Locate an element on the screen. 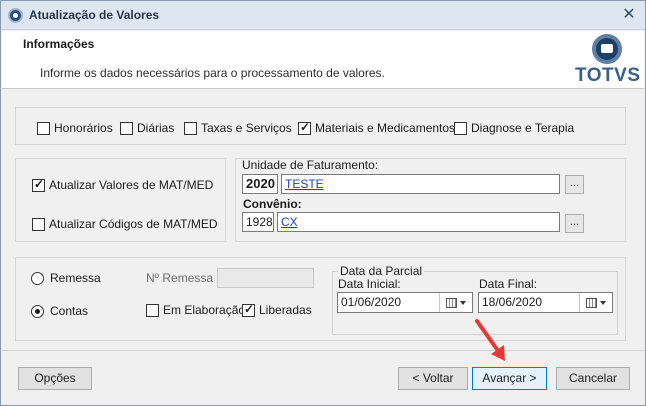 This screenshot has height=406, width=646. checkbox-update-codes: Atualizar Códigos de MAT/MED is located at coordinates (125, 224).